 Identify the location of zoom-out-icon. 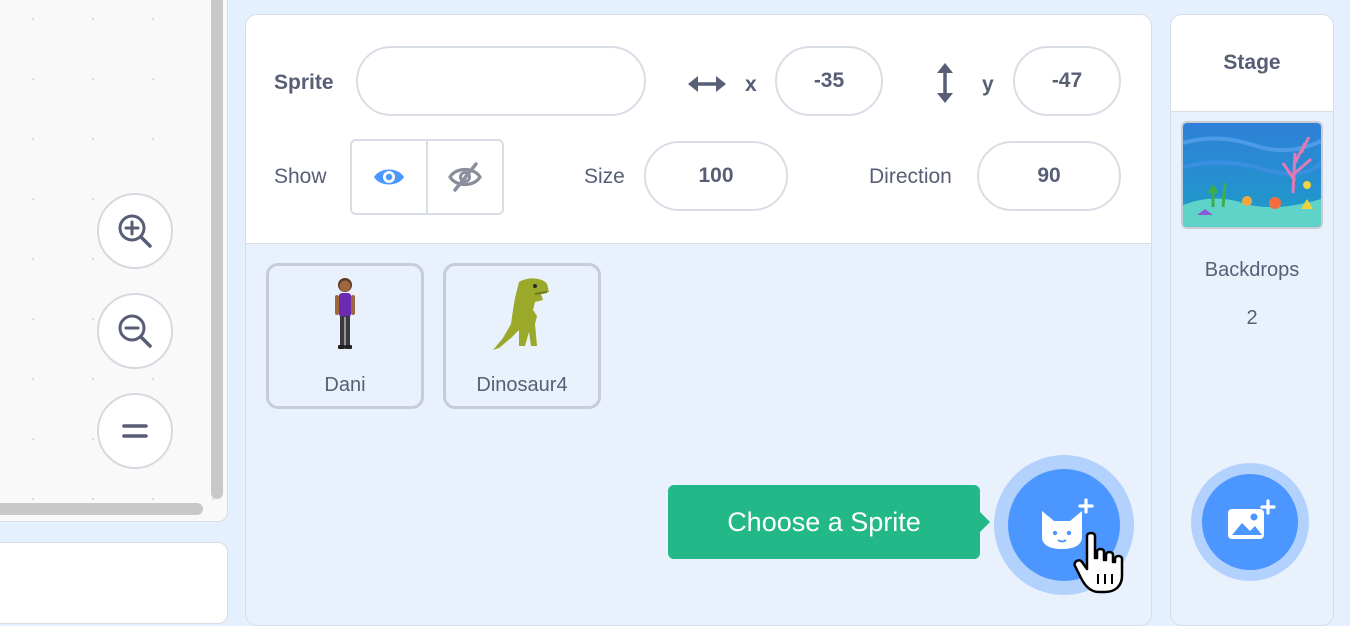
(135, 331).